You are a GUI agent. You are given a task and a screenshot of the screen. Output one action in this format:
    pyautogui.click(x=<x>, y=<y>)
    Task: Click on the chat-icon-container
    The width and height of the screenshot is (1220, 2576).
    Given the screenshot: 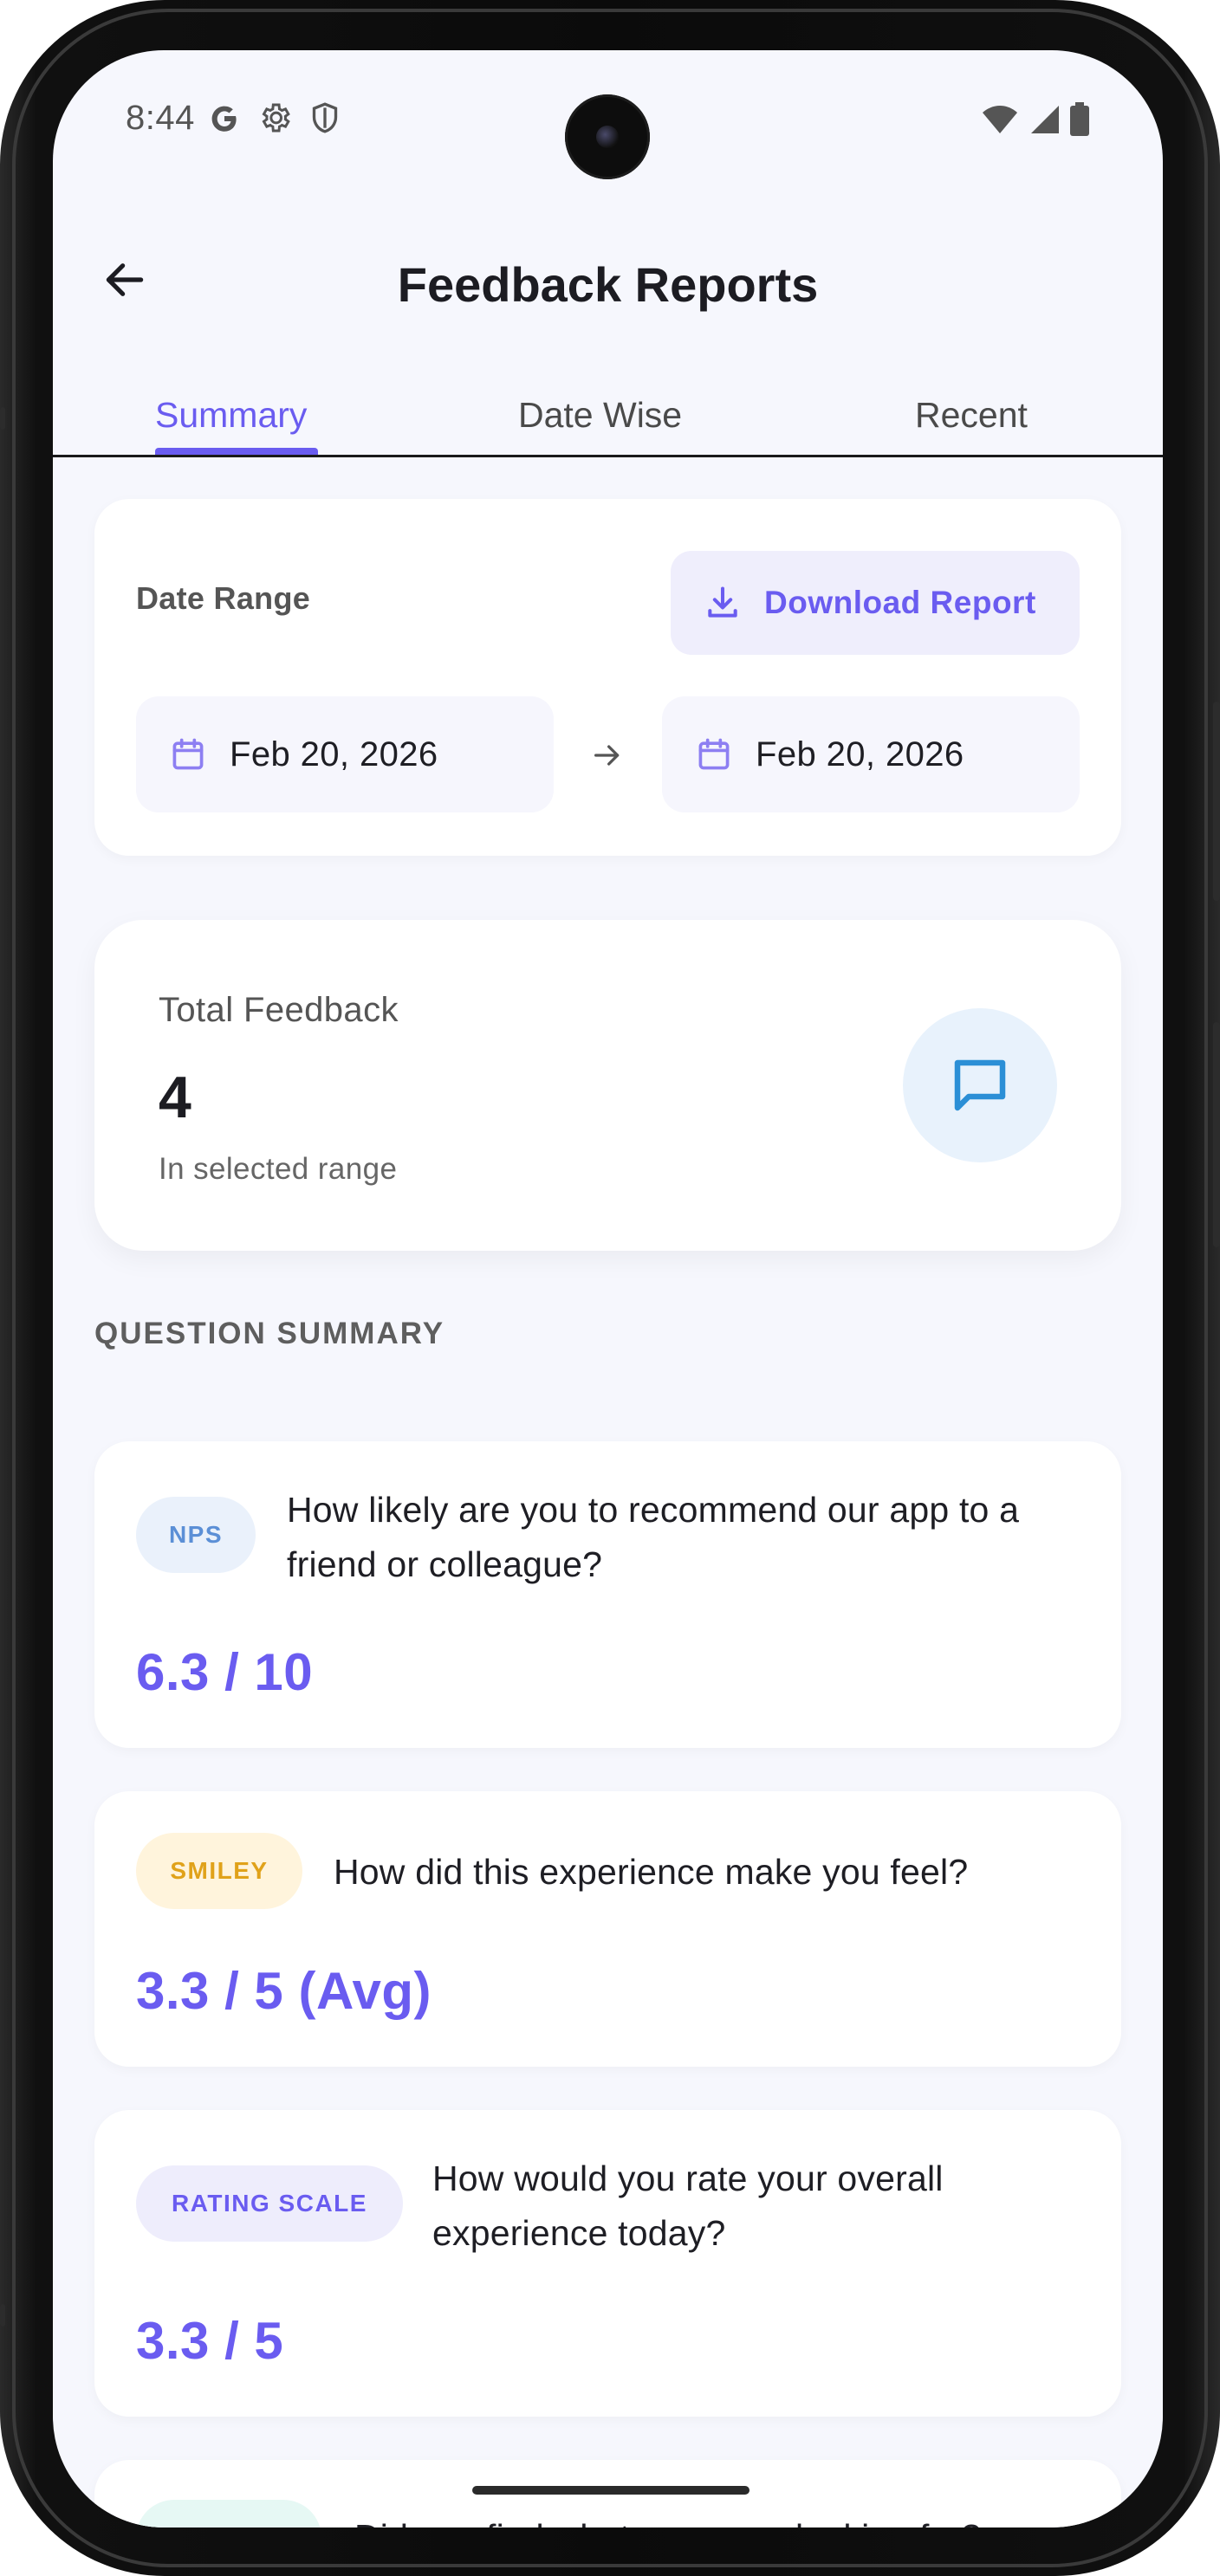 What is the action you would take?
    pyautogui.click(x=980, y=1085)
    